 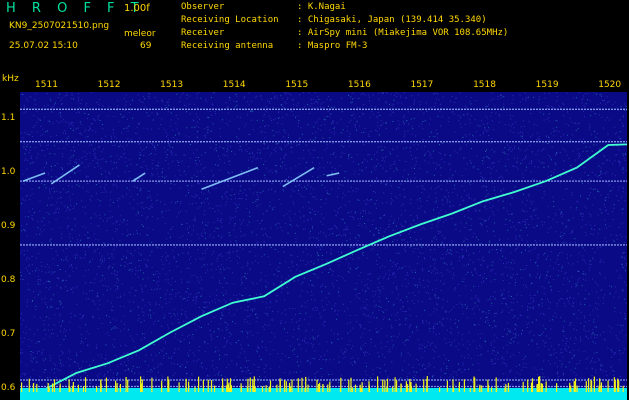 What do you see at coordinates (10, 79) in the screenshot?
I see `y-axis-unit: kHz` at bounding box center [10, 79].